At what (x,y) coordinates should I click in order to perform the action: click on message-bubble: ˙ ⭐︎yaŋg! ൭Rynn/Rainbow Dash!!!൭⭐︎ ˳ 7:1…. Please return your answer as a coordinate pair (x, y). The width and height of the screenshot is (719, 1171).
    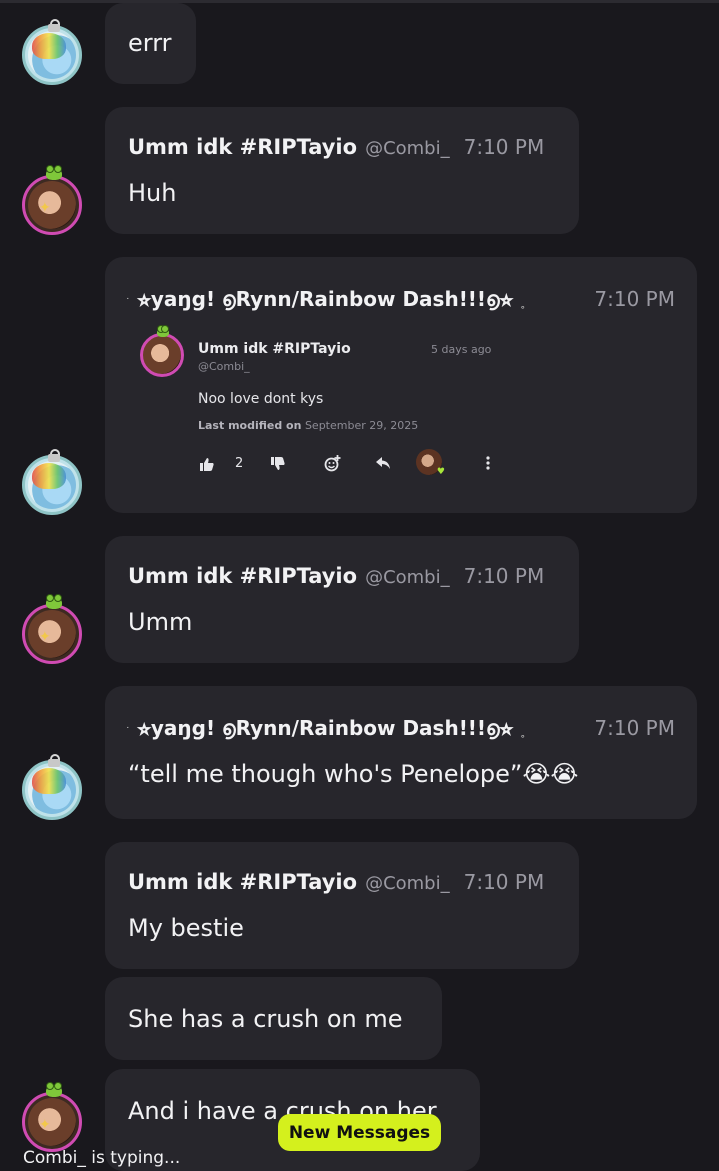
    Looking at the image, I should click on (401, 752).